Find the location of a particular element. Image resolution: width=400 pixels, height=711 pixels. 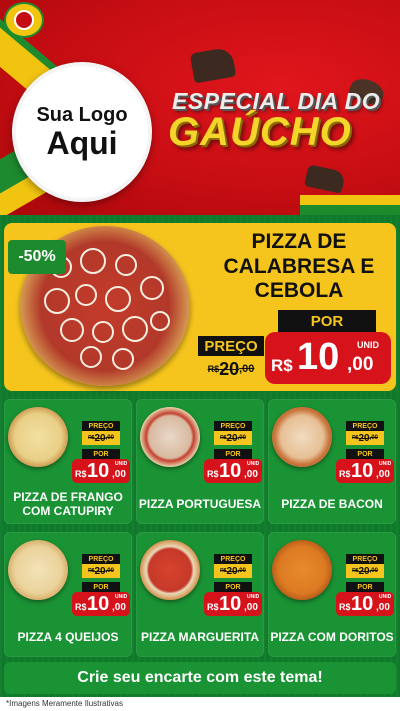

logo-placeholder: Sua Logo Aqui is located at coordinates (82, 132).